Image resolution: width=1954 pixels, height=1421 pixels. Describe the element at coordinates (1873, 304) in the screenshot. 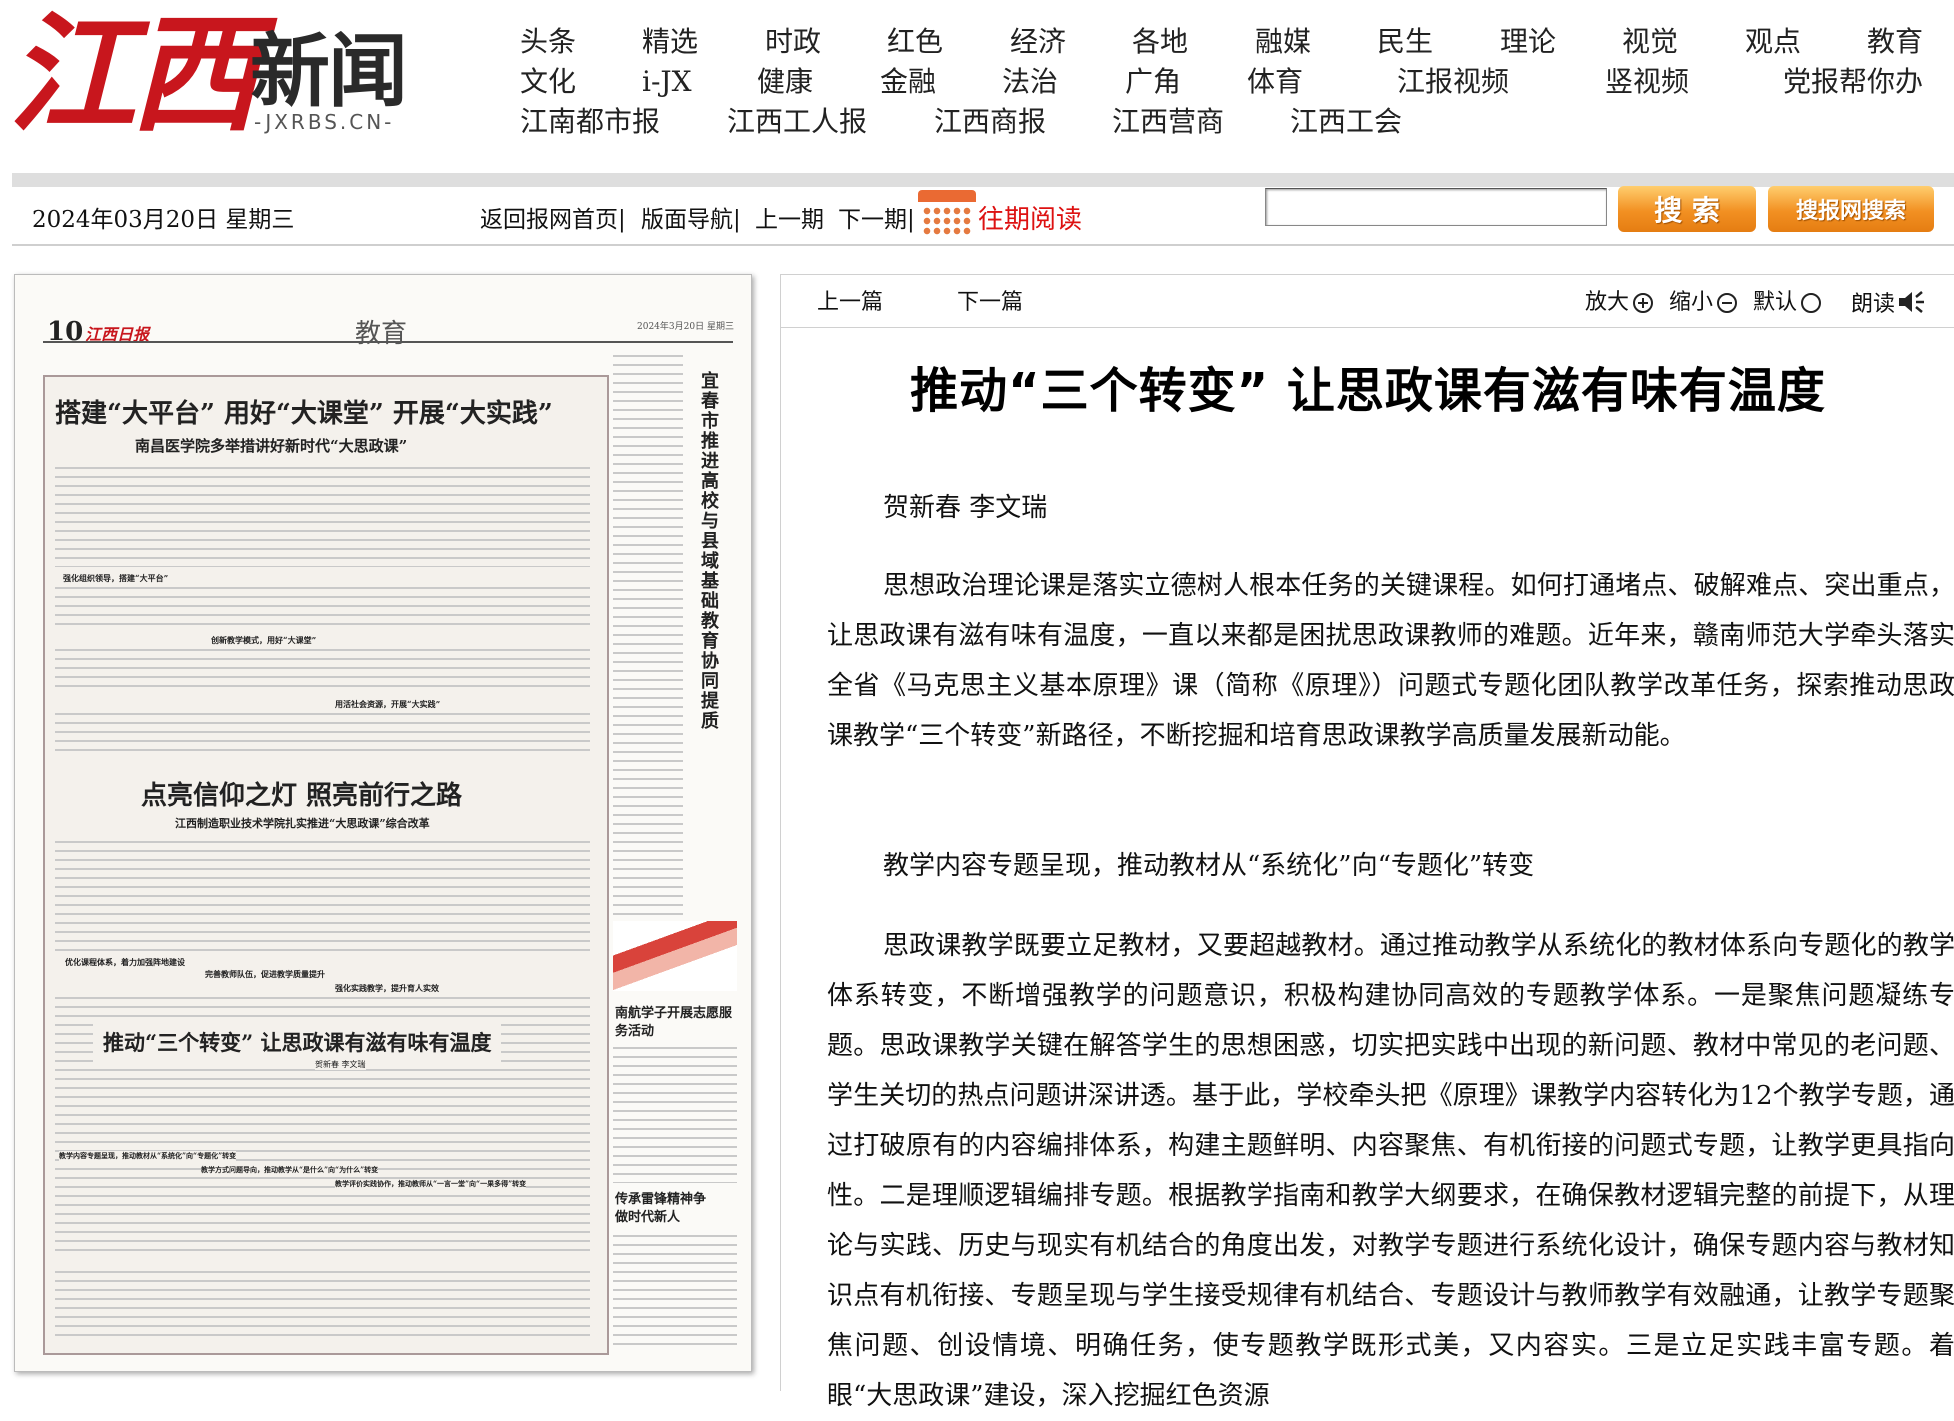

I see `read-aloud-label: 朗读` at that location.